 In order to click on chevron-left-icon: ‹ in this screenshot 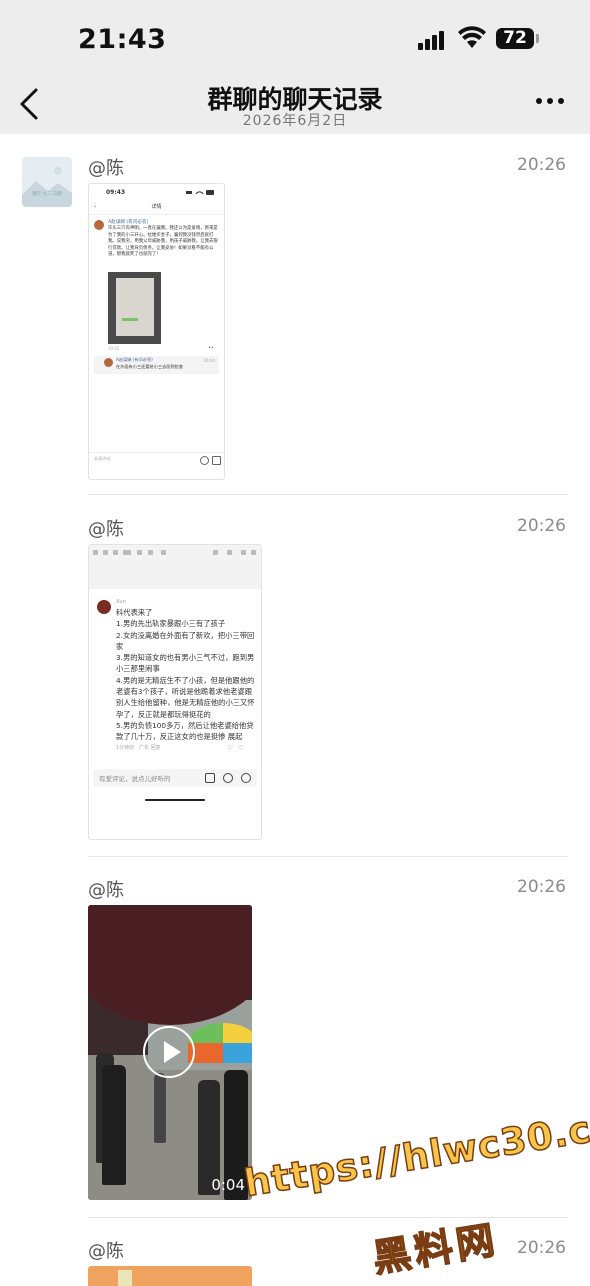, I will do `click(95, 207)`.